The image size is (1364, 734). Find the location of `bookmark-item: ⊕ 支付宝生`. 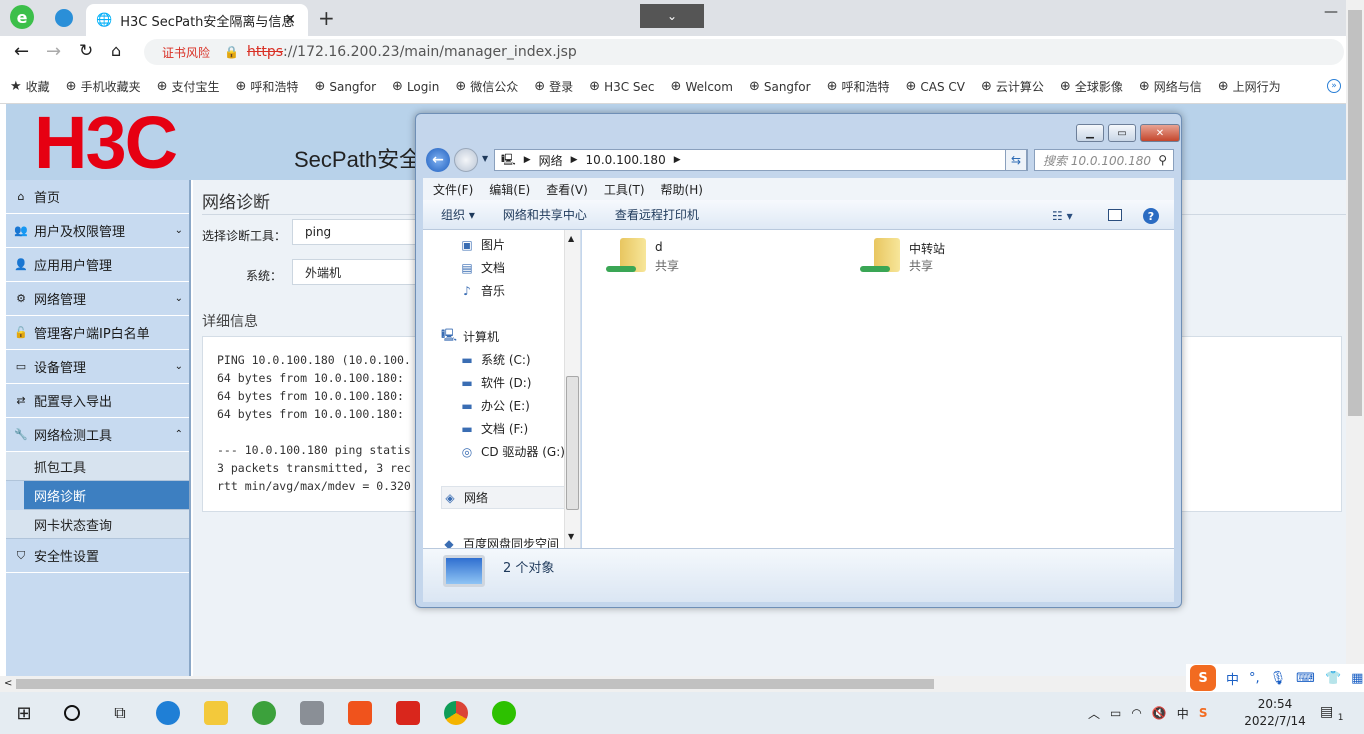

bookmark-item: ⊕ 支付宝生 is located at coordinates (188, 86).